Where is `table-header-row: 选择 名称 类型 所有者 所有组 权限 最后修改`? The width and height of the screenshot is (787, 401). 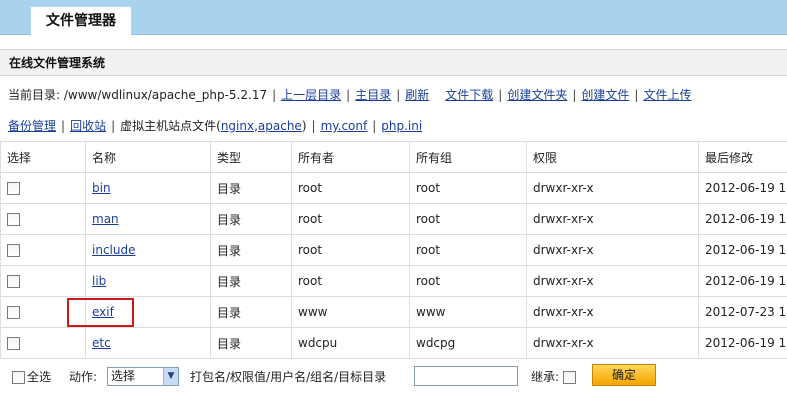
table-header-row: 选择 名称 类型 所有者 所有组 权限 最后修改 is located at coordinates (393, 157).